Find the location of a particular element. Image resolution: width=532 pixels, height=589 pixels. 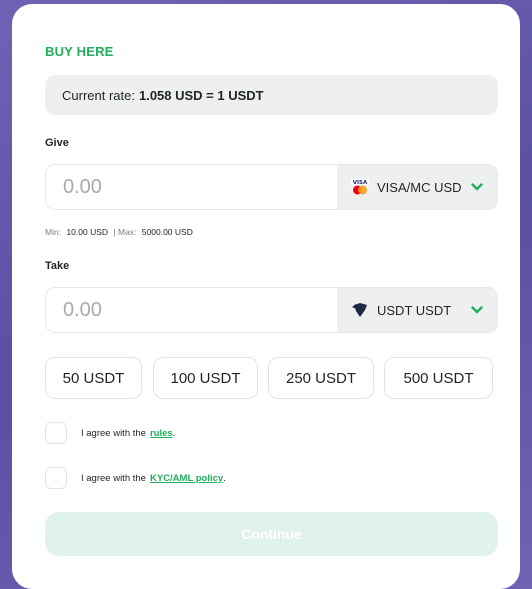

agree-rules-suffix: . is located at coordinates (174, 433).